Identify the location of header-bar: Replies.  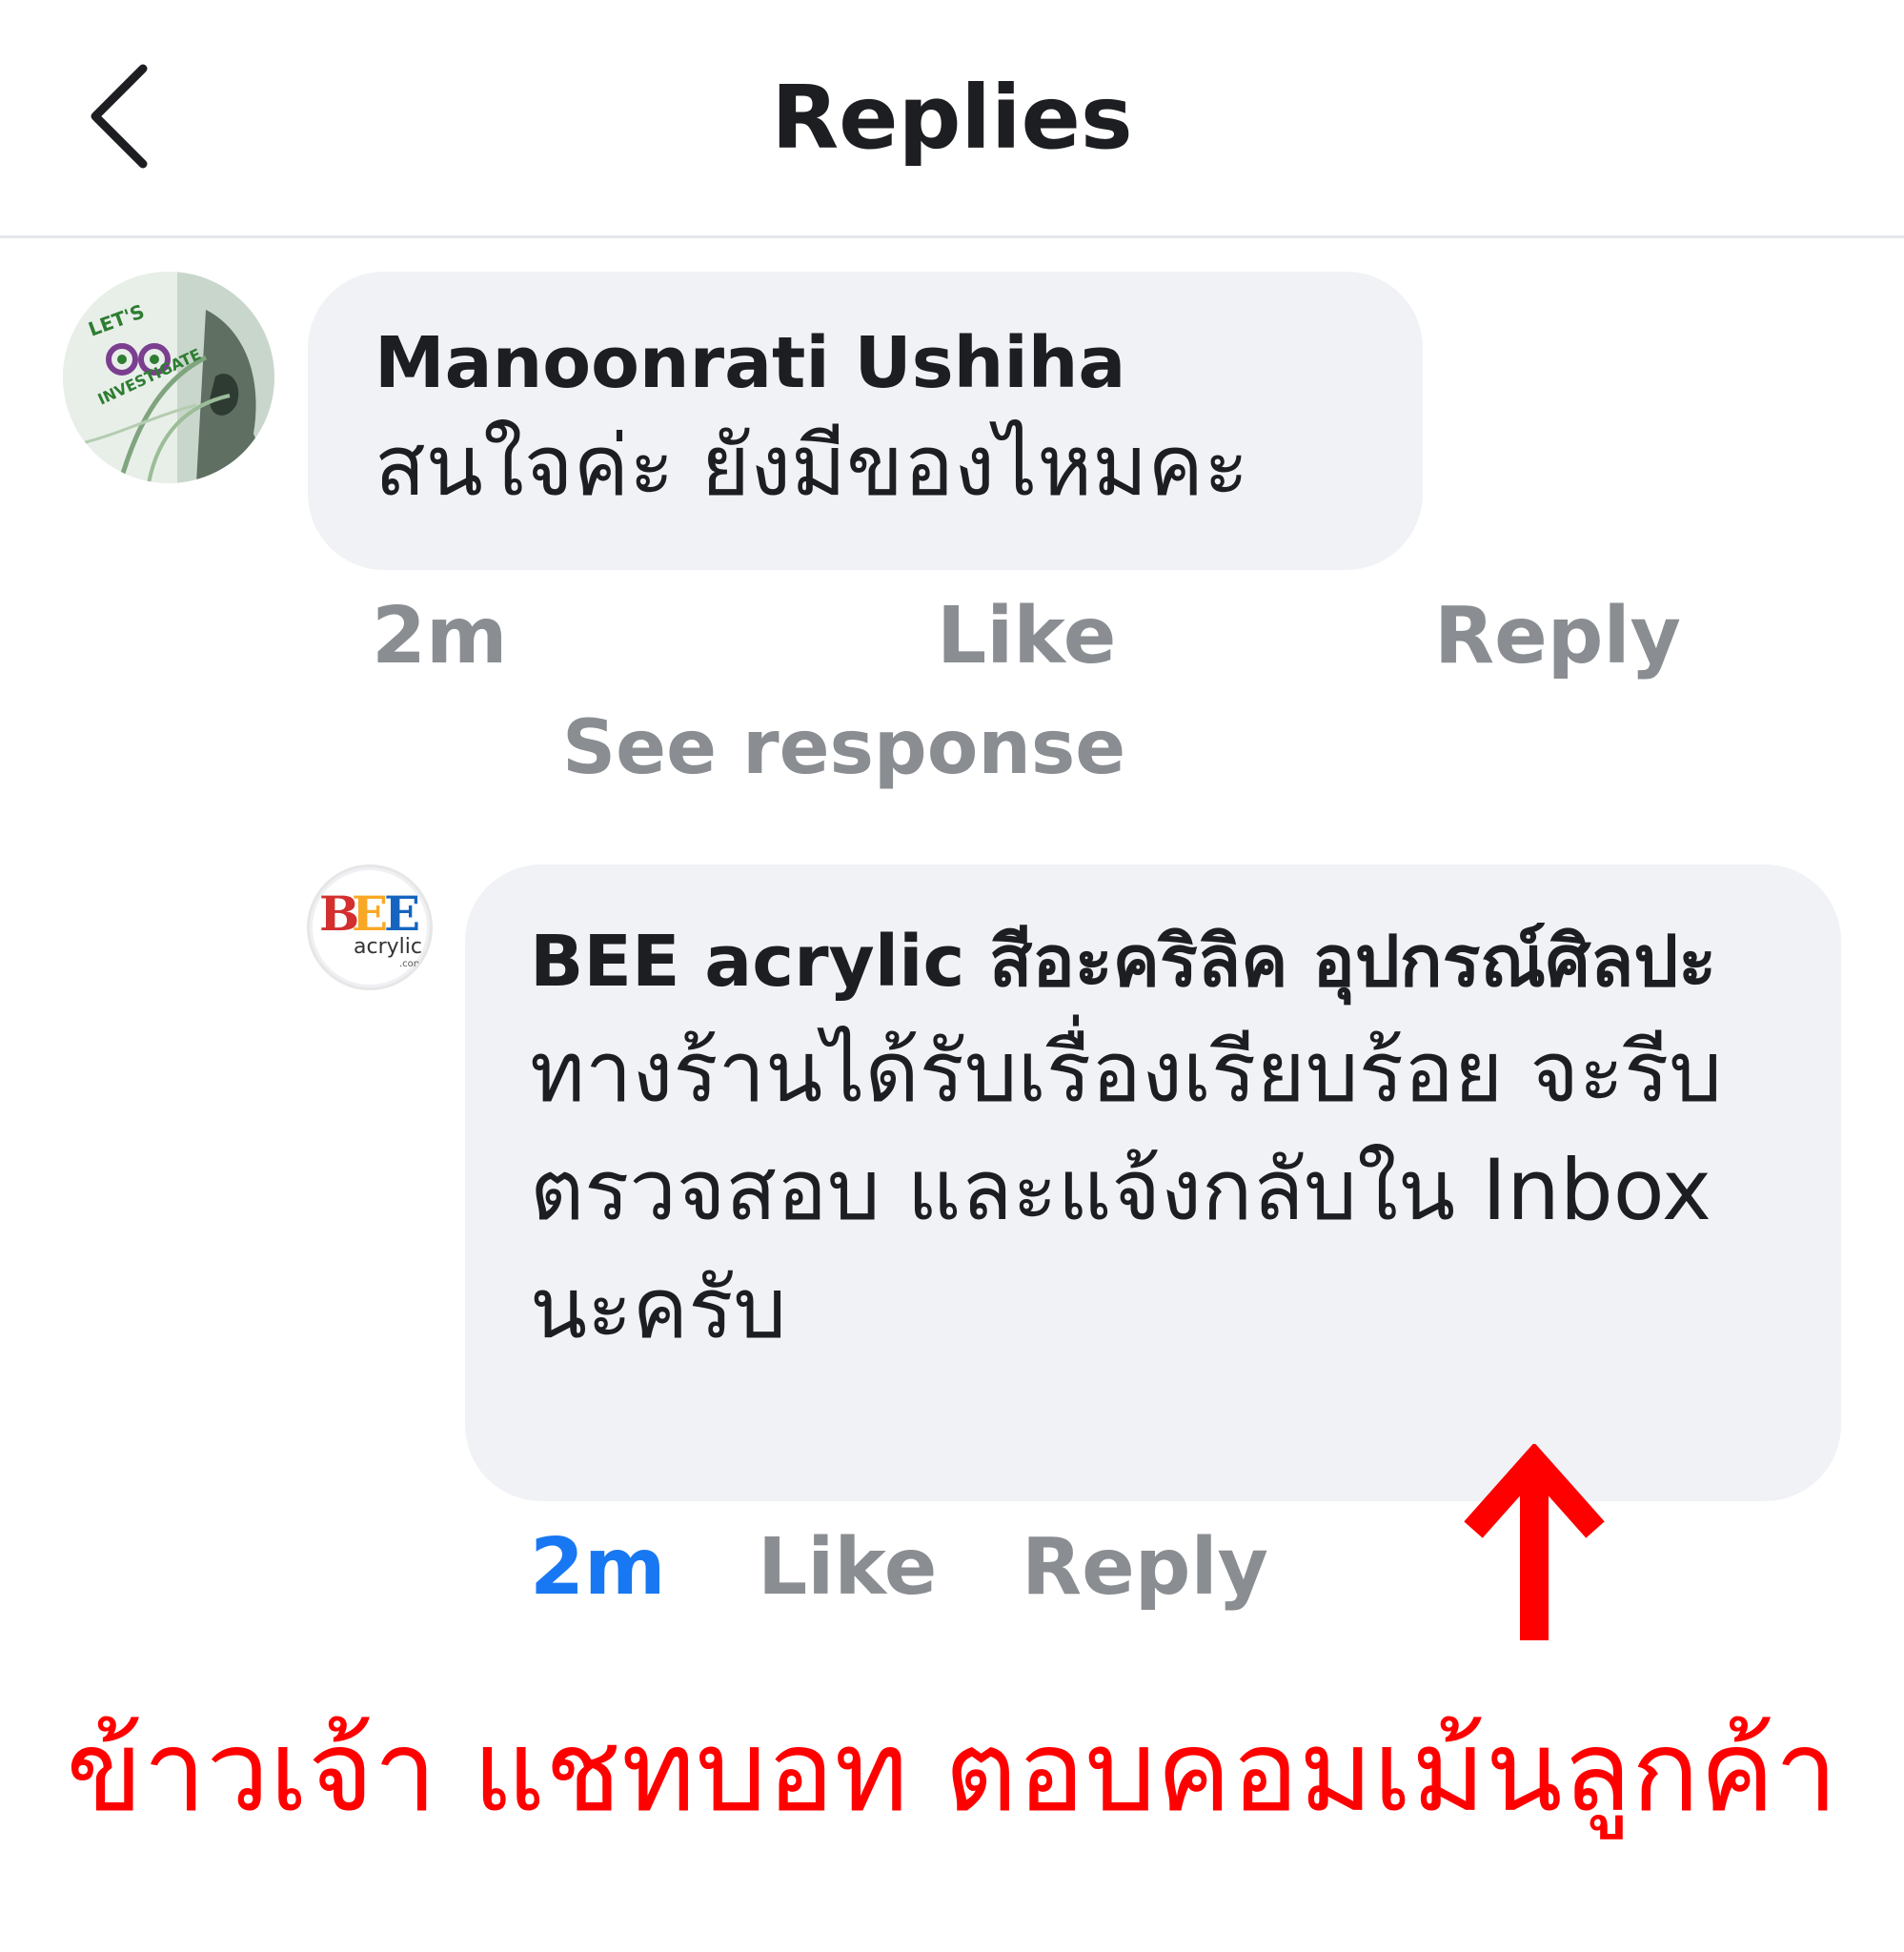
(952, 119).